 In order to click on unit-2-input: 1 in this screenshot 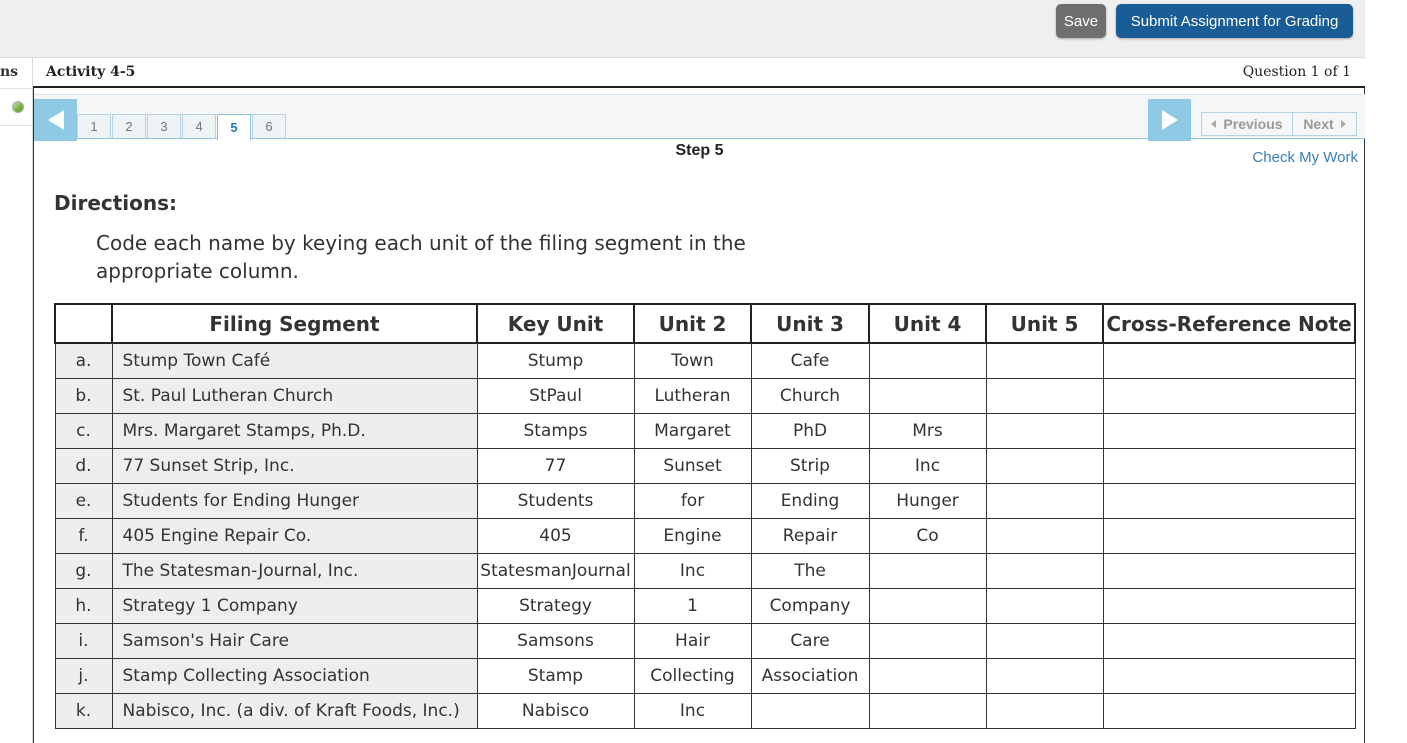, I will do `click(692, 606)`.